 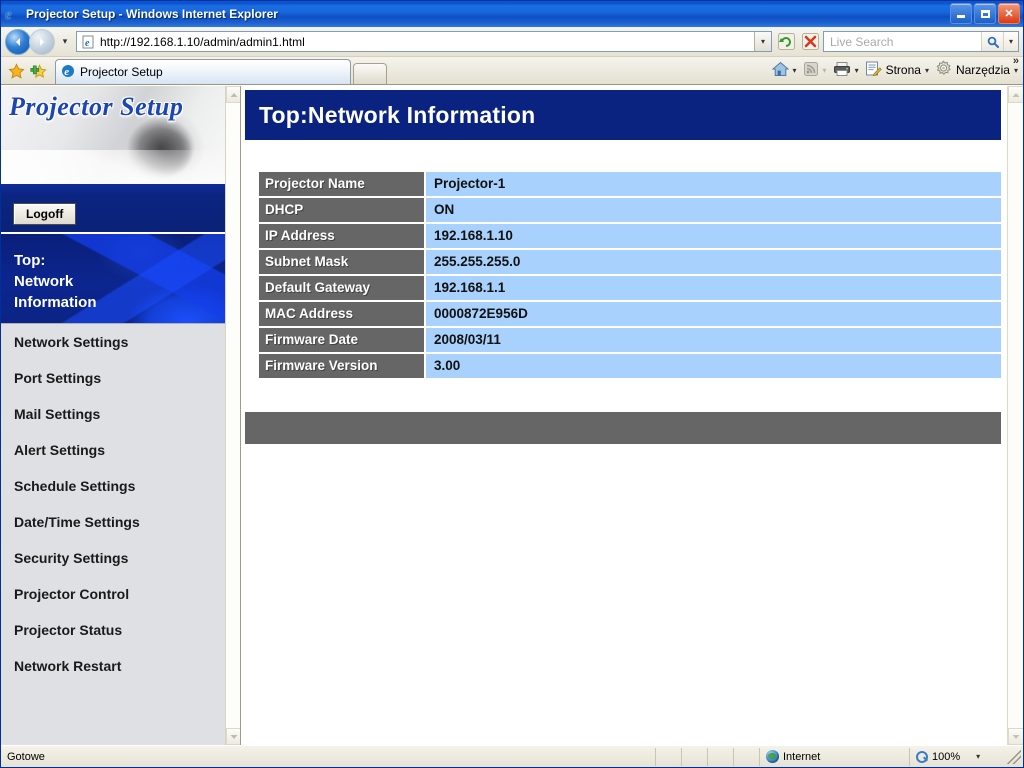 What do you see at coordinates (810, 42) in the screenshot?
I see `stop-icon` at bounding box center [810, 42].